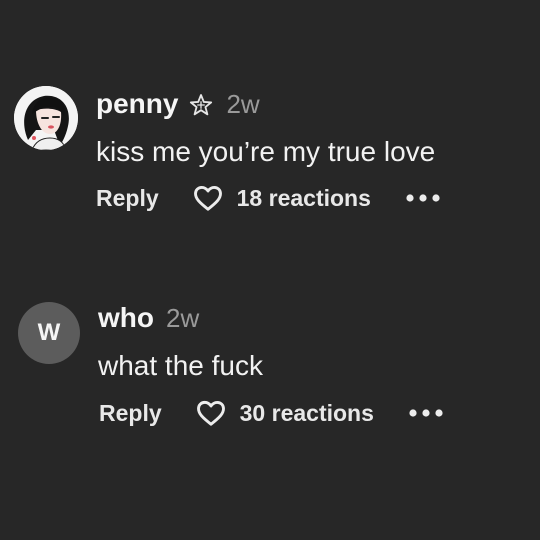  I want to click on star-outline-icon, so click(201, 105).